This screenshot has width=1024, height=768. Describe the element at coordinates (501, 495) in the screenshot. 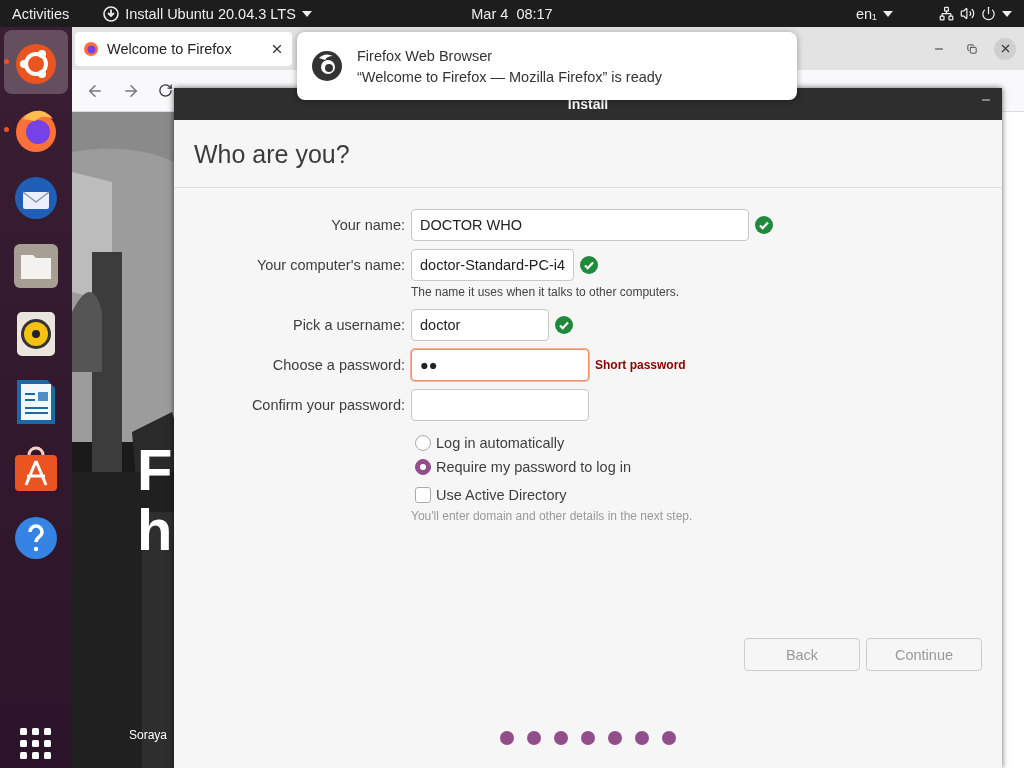

I see `checkbox-label: Use Active Directory` at that location.